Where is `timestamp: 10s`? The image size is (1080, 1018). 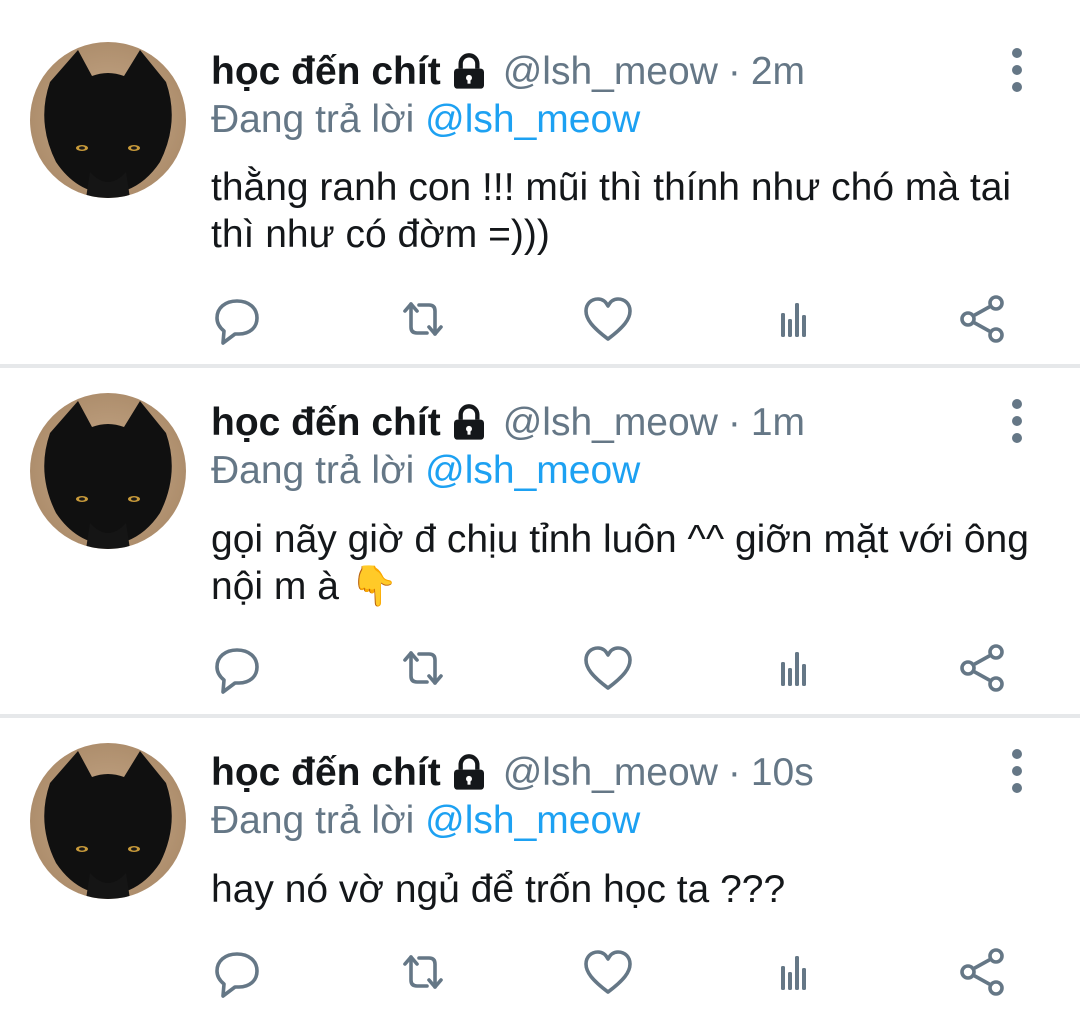 timestamp: 10s is located at coordinates (782, 772).